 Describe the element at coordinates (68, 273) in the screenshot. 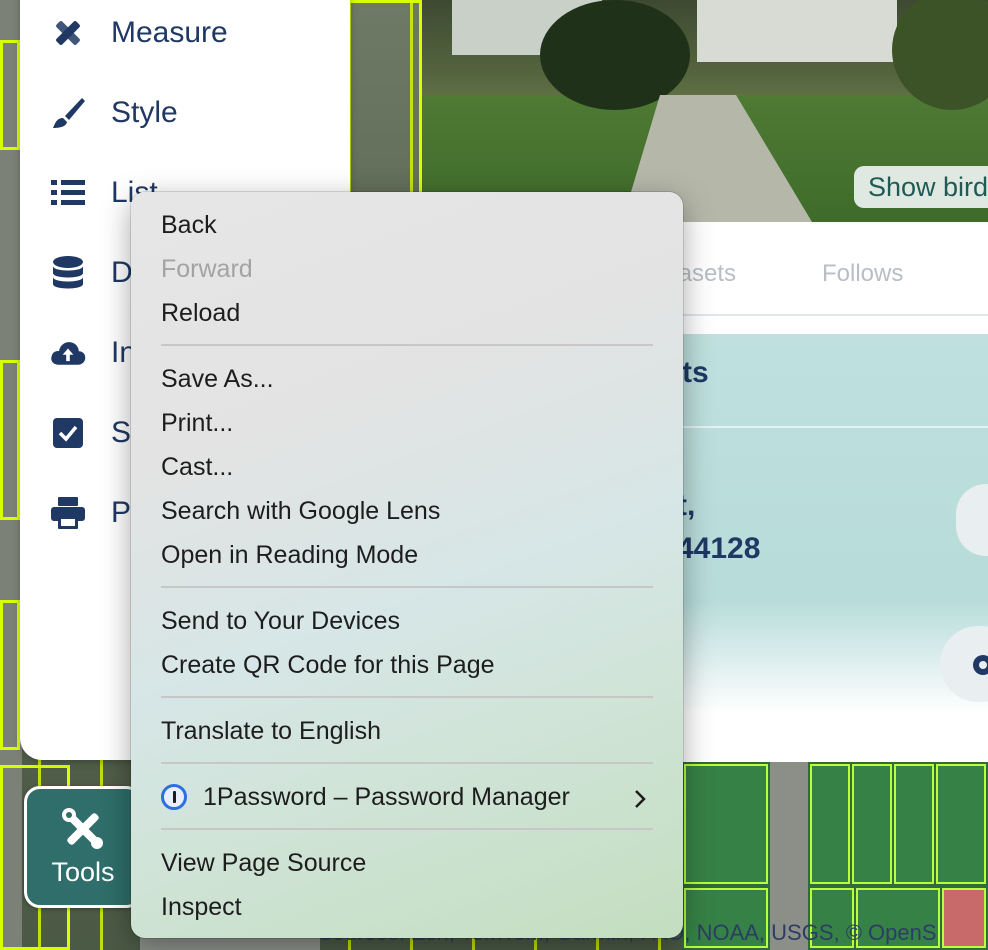

I see `database-icon` at that location.